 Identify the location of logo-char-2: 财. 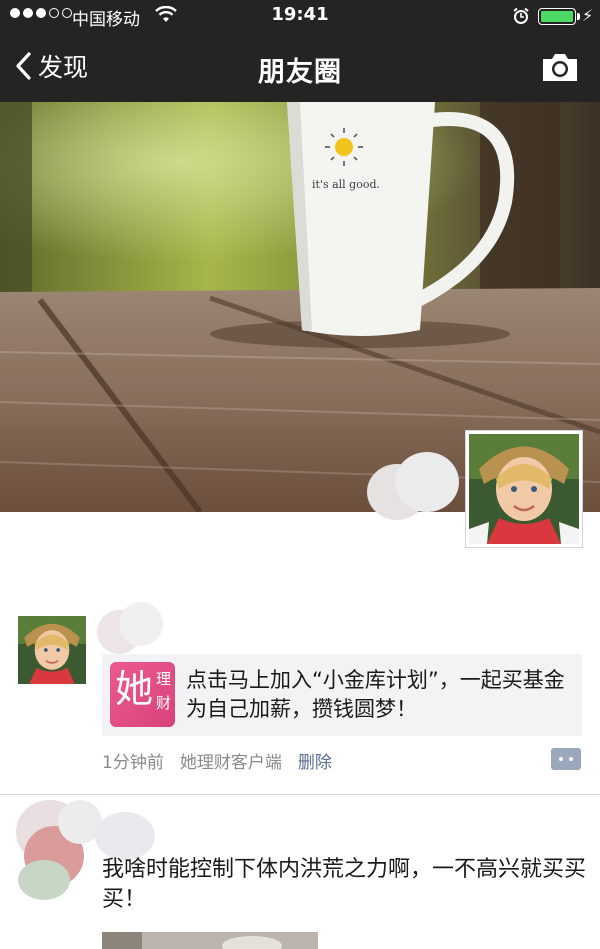
(164, 703).